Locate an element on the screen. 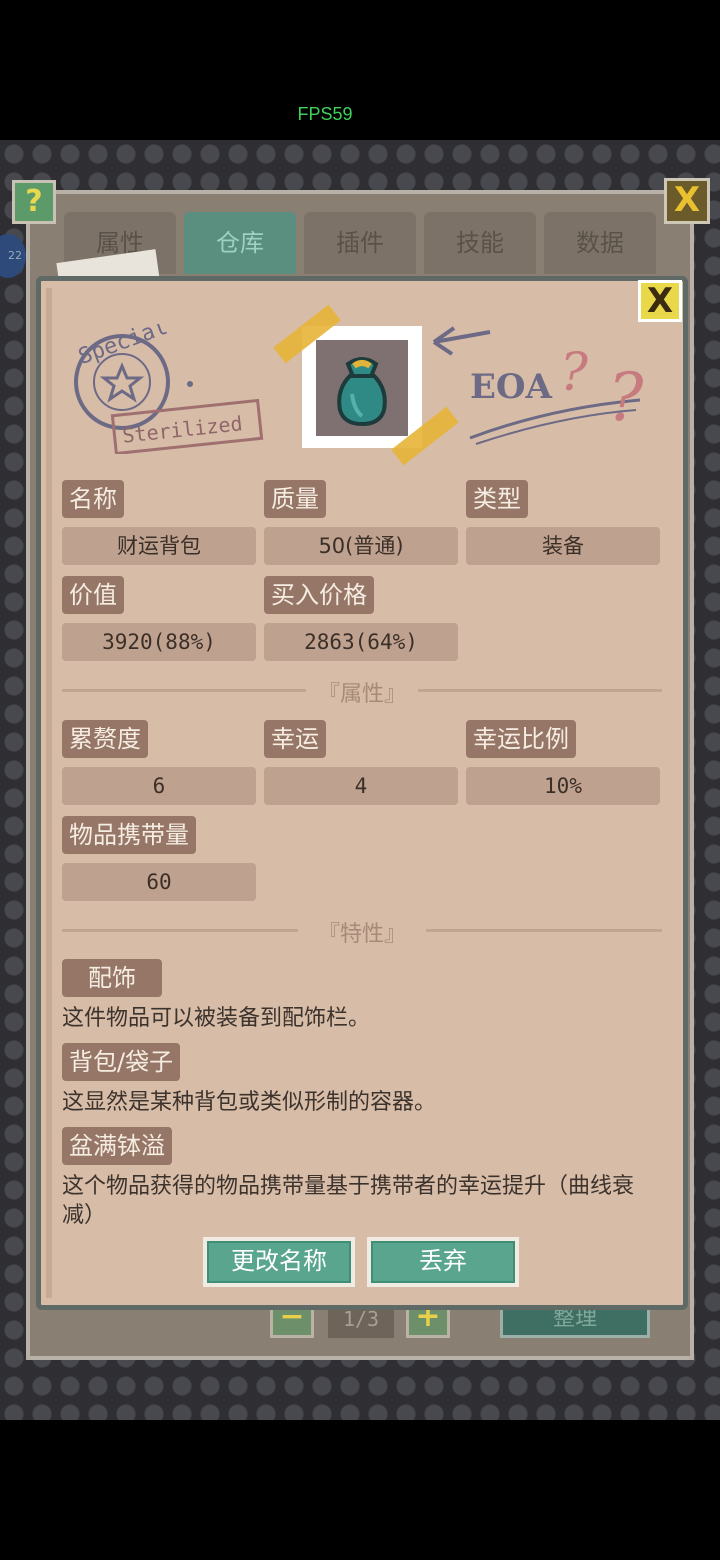 The width and height of the screenshot is (720, 1560). help-button: ? is located at coordinates (34, 202).